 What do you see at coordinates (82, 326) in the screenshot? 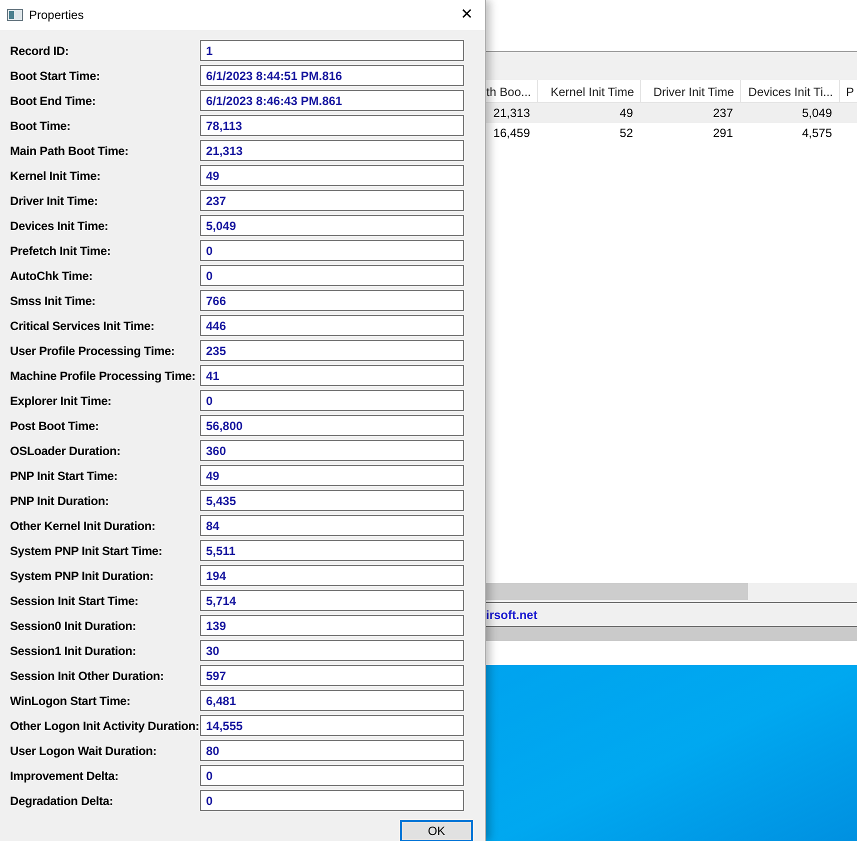
I see `field-label: Critical Services Init Time:` at bounding box center [82, 326].